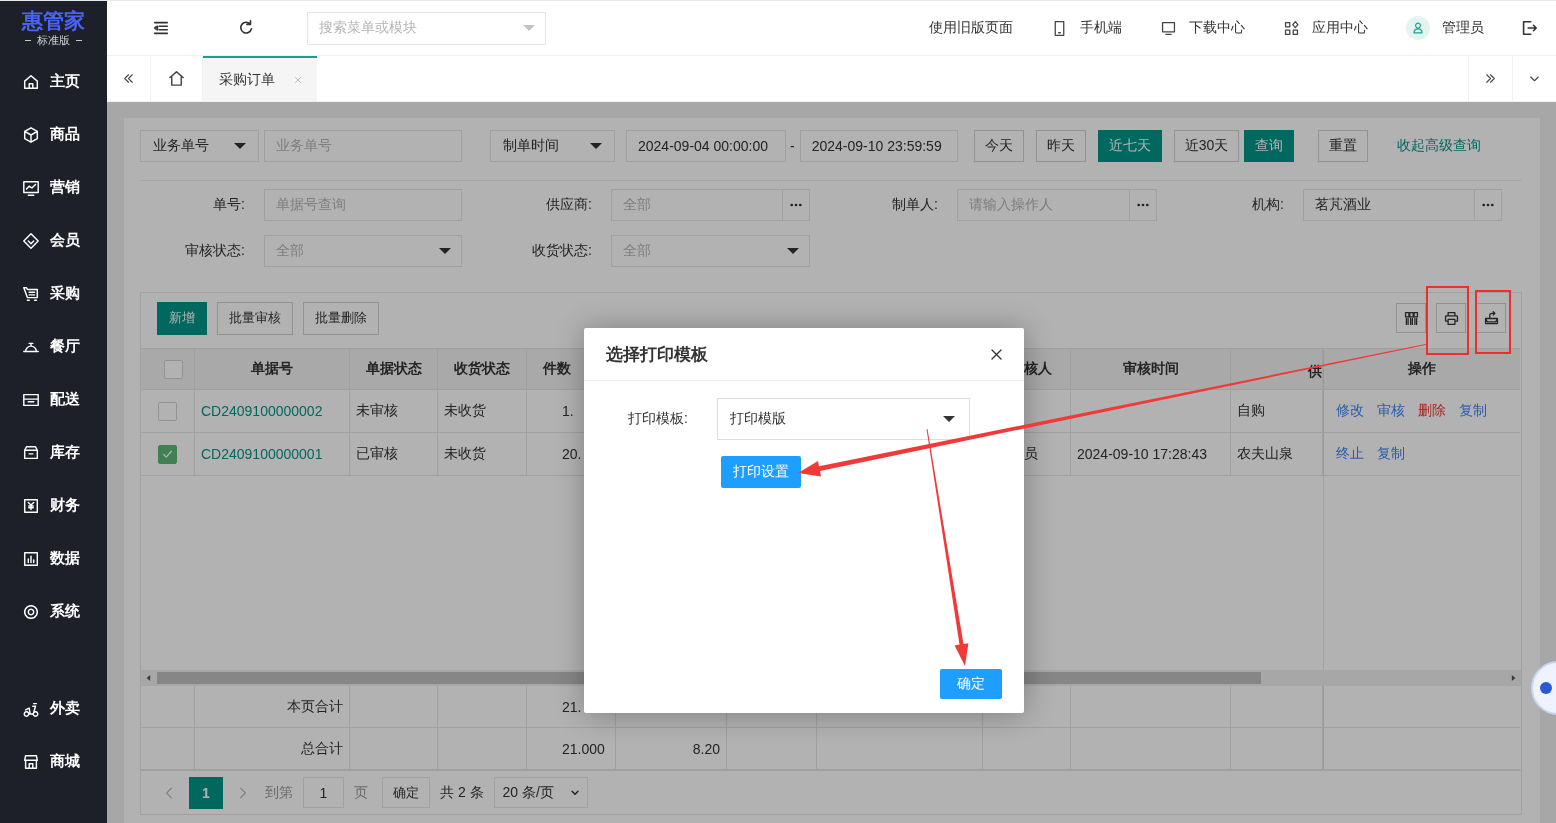 Image resolution: width=1556 pixels, height=823 pixels. Describe the element at coordinates (272, 707) in the screenshot. I see `table-cell: 本页合计` at that location.